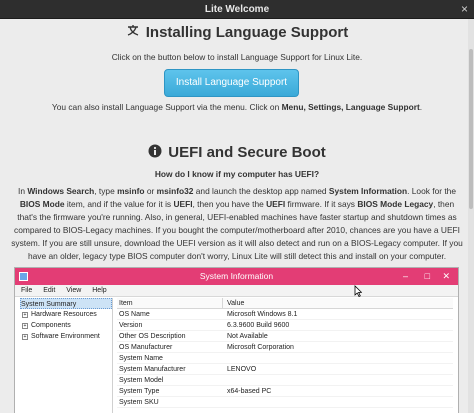 The image size is (474, 413). I want to click on table-row: OS Manufacturer Microsoft Corporation, so click(285, 347).